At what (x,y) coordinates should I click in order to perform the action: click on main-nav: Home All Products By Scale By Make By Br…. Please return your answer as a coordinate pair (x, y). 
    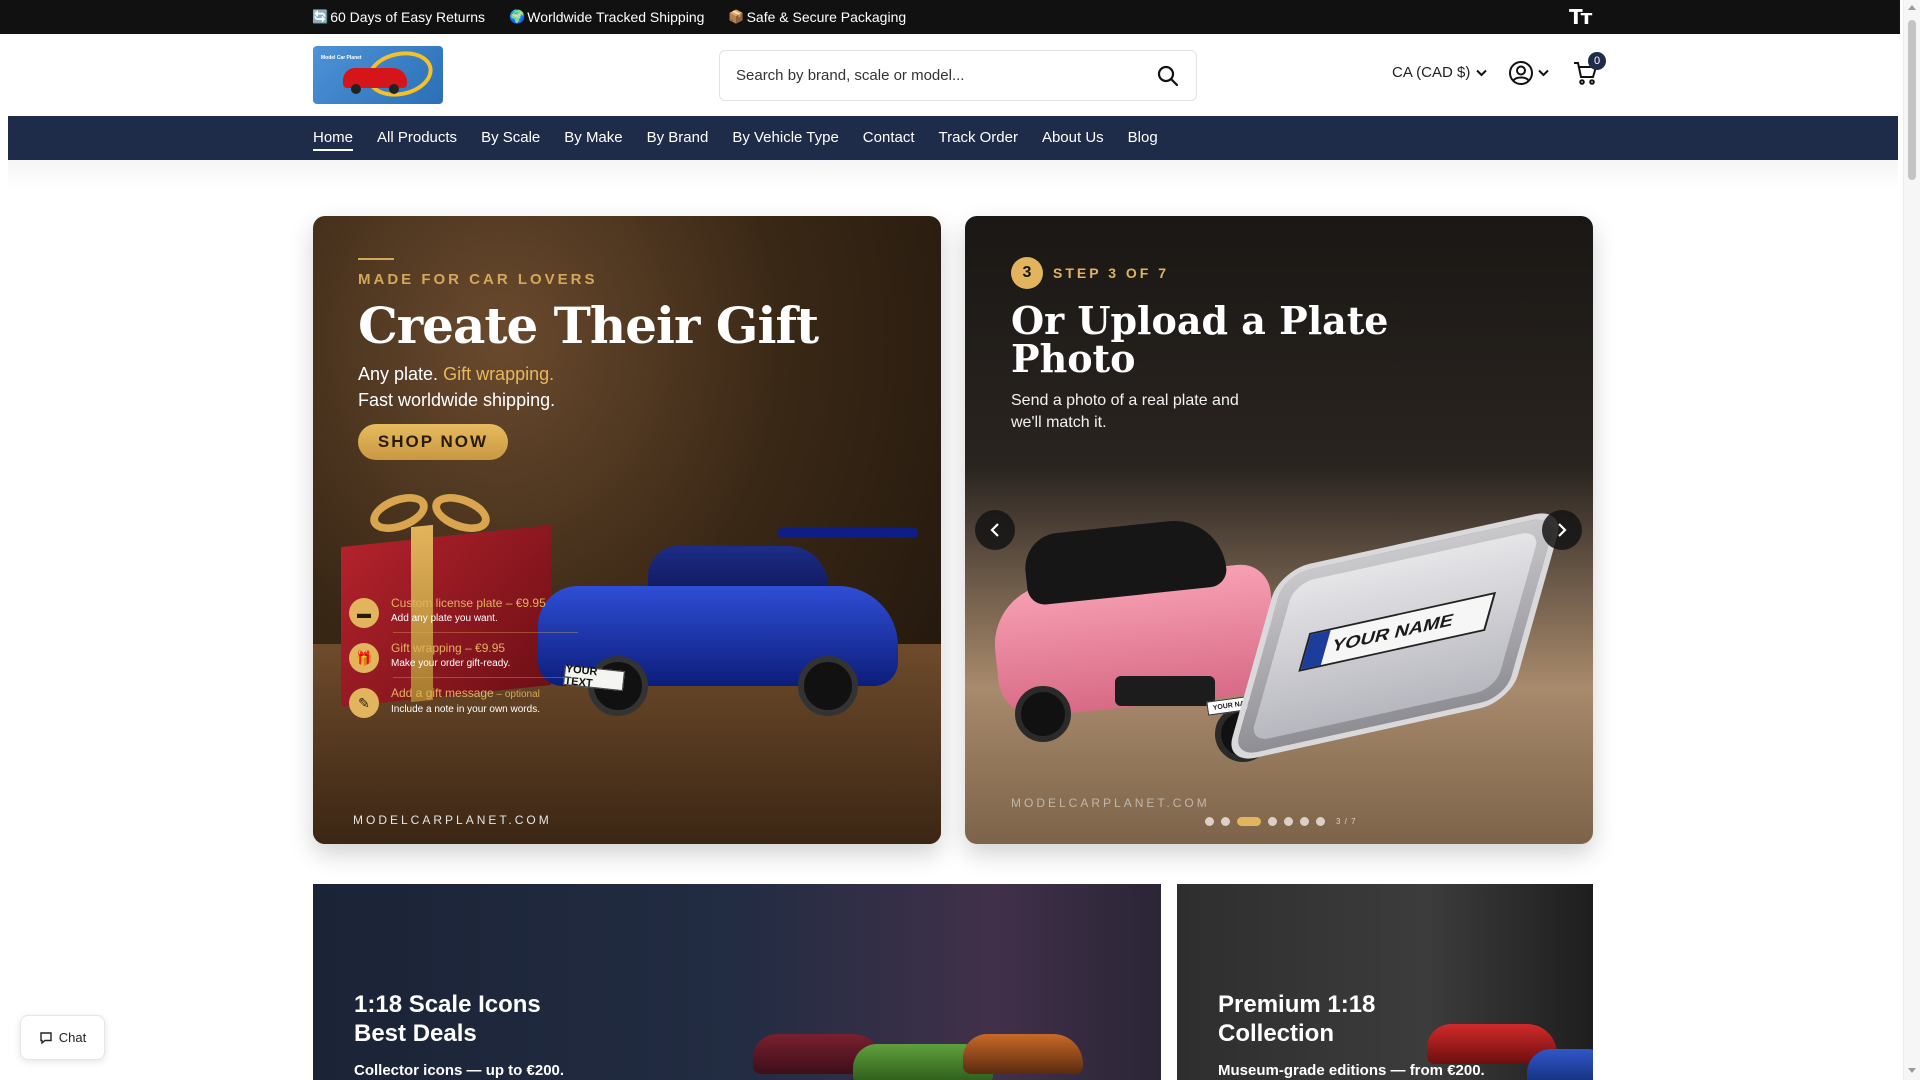
    Looking at the image, I should click on (953, 138).